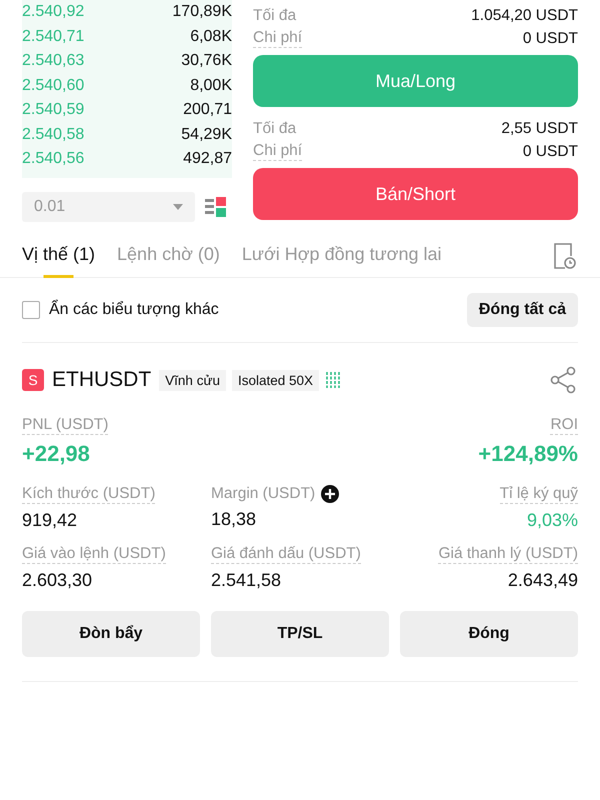  I want to click on stat-value: 18,38, so click(233, 519).